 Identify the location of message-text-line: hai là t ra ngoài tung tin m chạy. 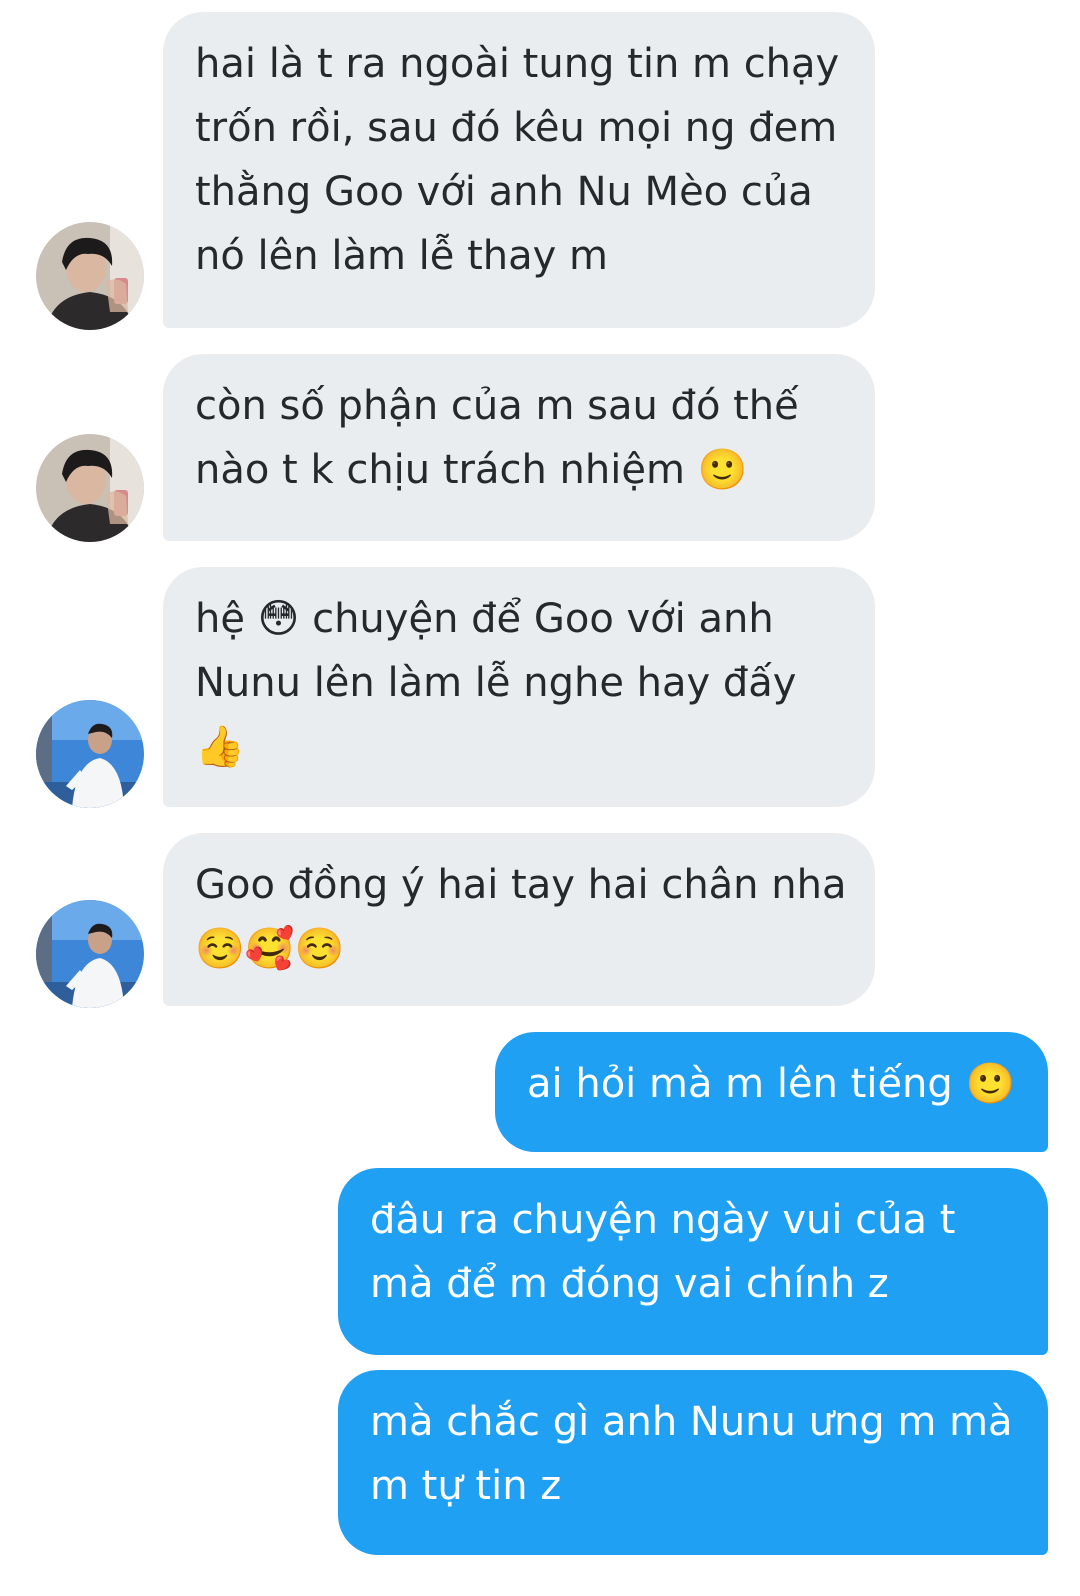
(517, 64).